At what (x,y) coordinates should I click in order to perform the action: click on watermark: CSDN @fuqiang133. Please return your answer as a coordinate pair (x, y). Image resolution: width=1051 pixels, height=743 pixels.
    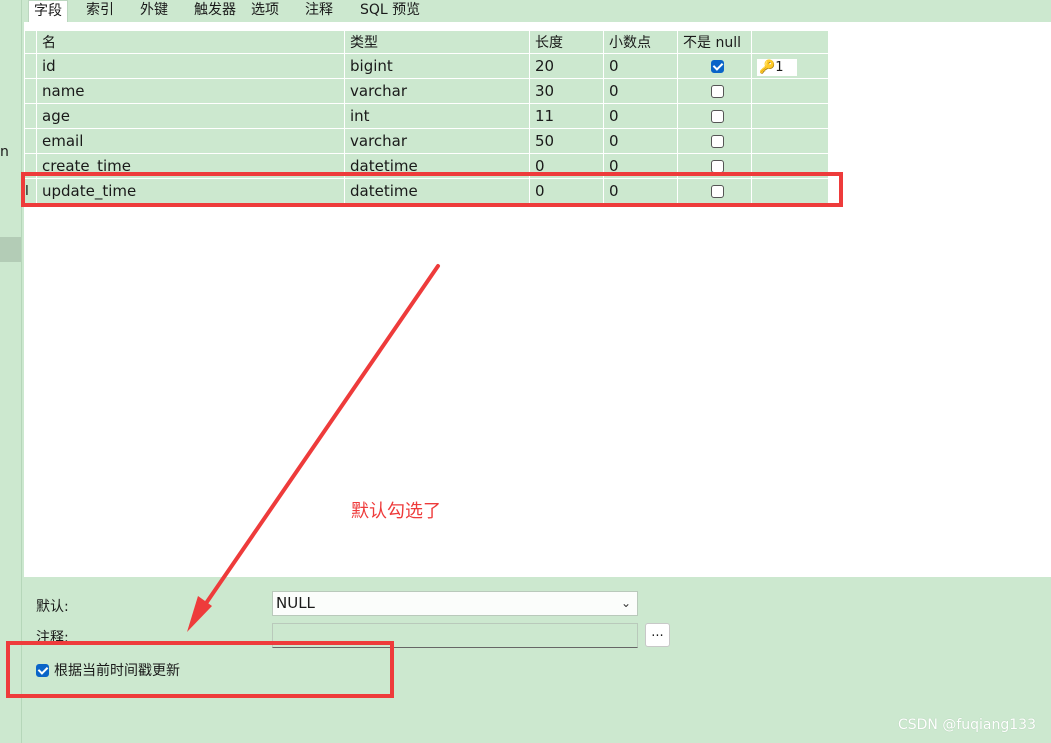
    Looking at the image, I should click on (966, 725).